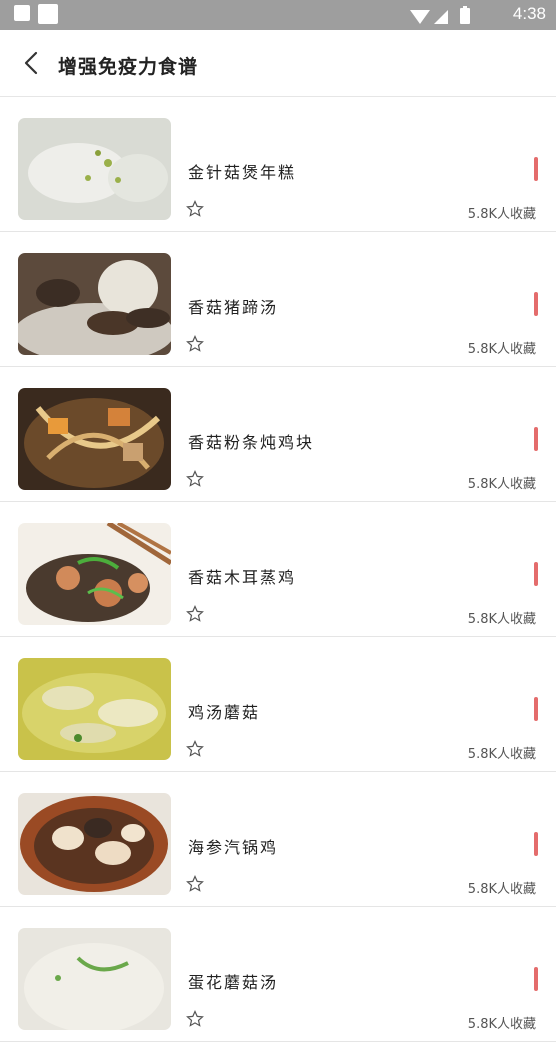 The width and height of the screenshot is (556, 1042). I want to click on recipe-item: 鸡汤蘑菇 5.8K人收藏, so click(278, 704).